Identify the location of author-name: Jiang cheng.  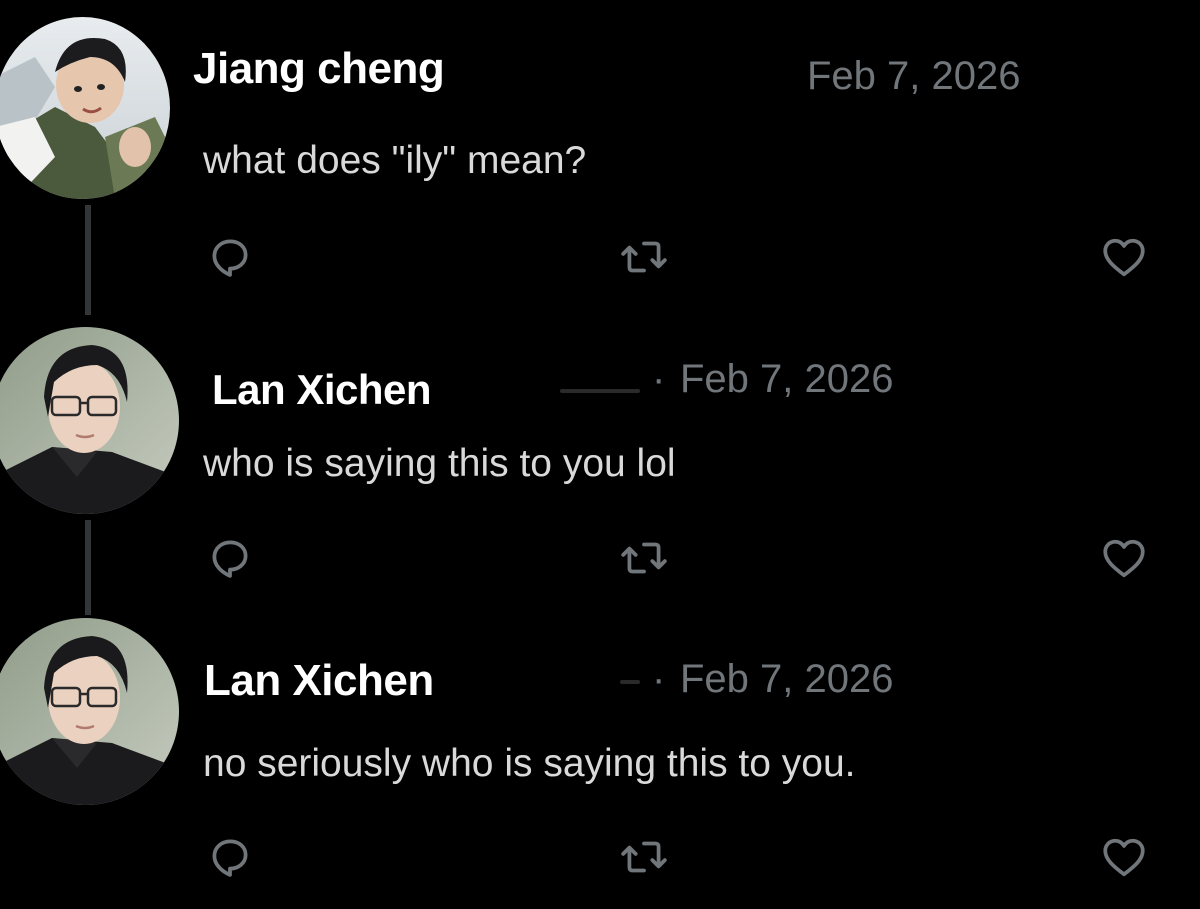
(319, 69).